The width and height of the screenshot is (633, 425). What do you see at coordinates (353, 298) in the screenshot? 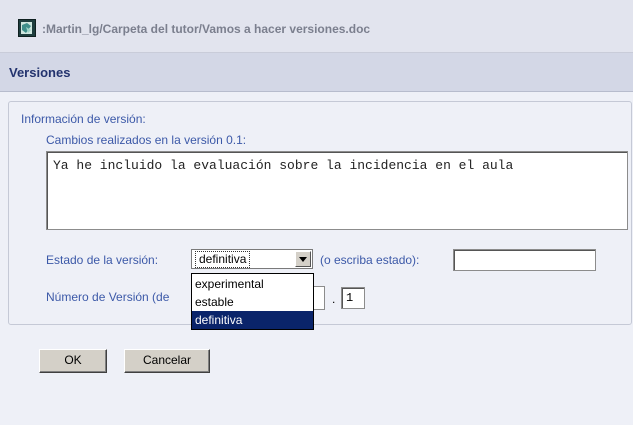
I see `version-minor-input: 1` at bounding box center [353, 298].